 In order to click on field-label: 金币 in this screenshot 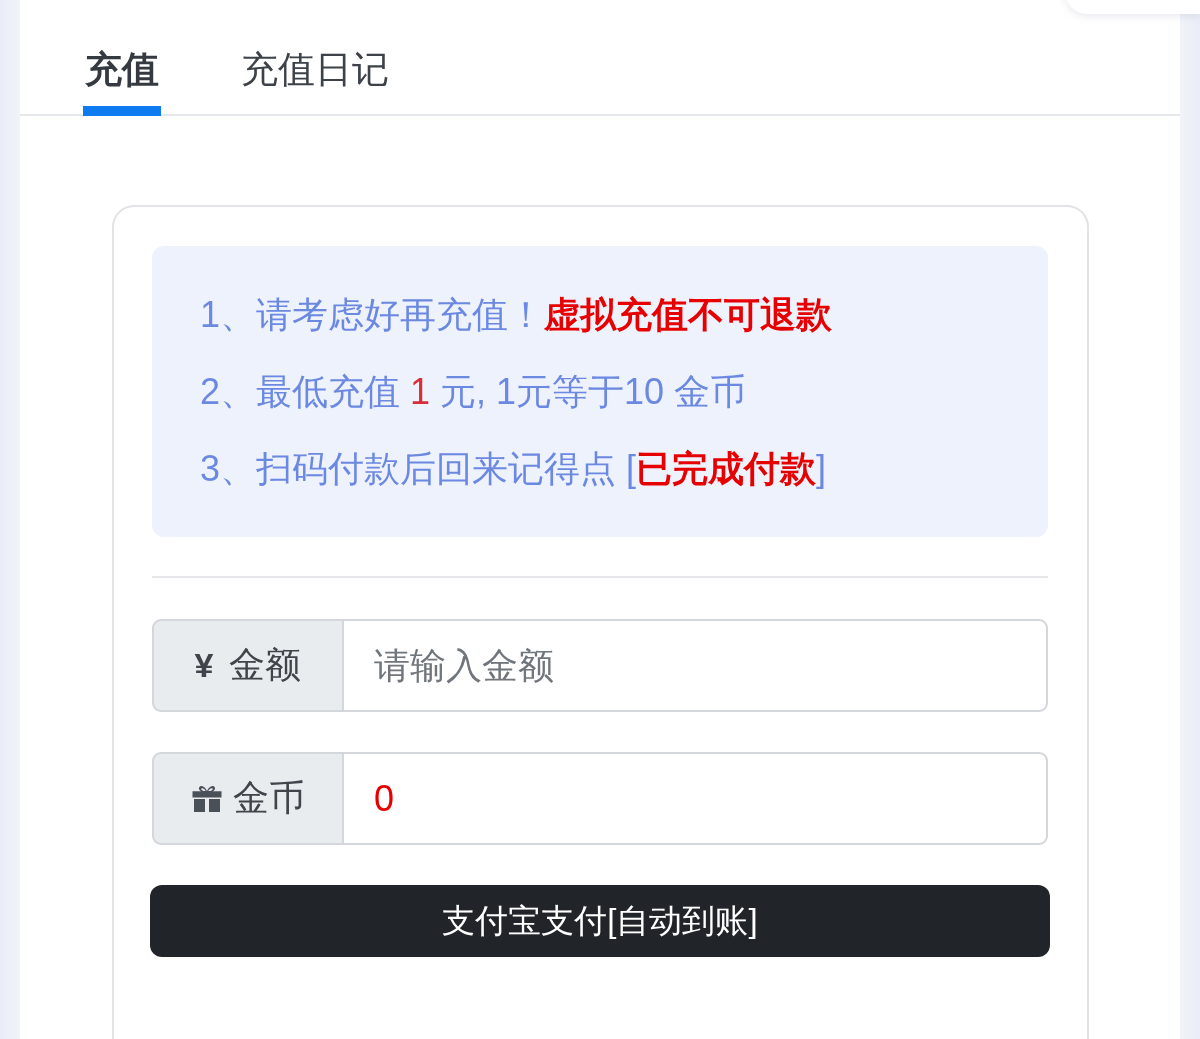, I will do `click(269, 798)`.